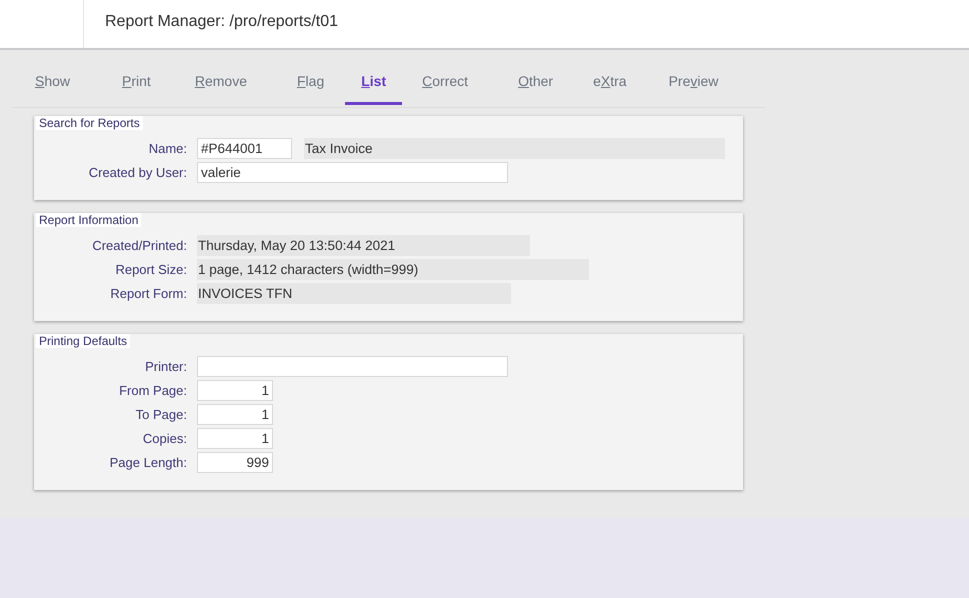 The height and width of the screenshot is (598, 969). What do you see at coordinates (160, 414) in the screenshot?
I see `field-label: To Page:` at bounding box center [160, 414].